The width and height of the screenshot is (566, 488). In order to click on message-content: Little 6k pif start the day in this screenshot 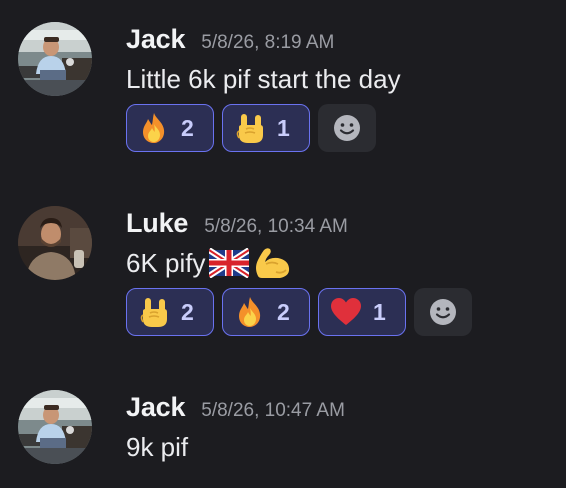, I will do `click(263, 79)`.